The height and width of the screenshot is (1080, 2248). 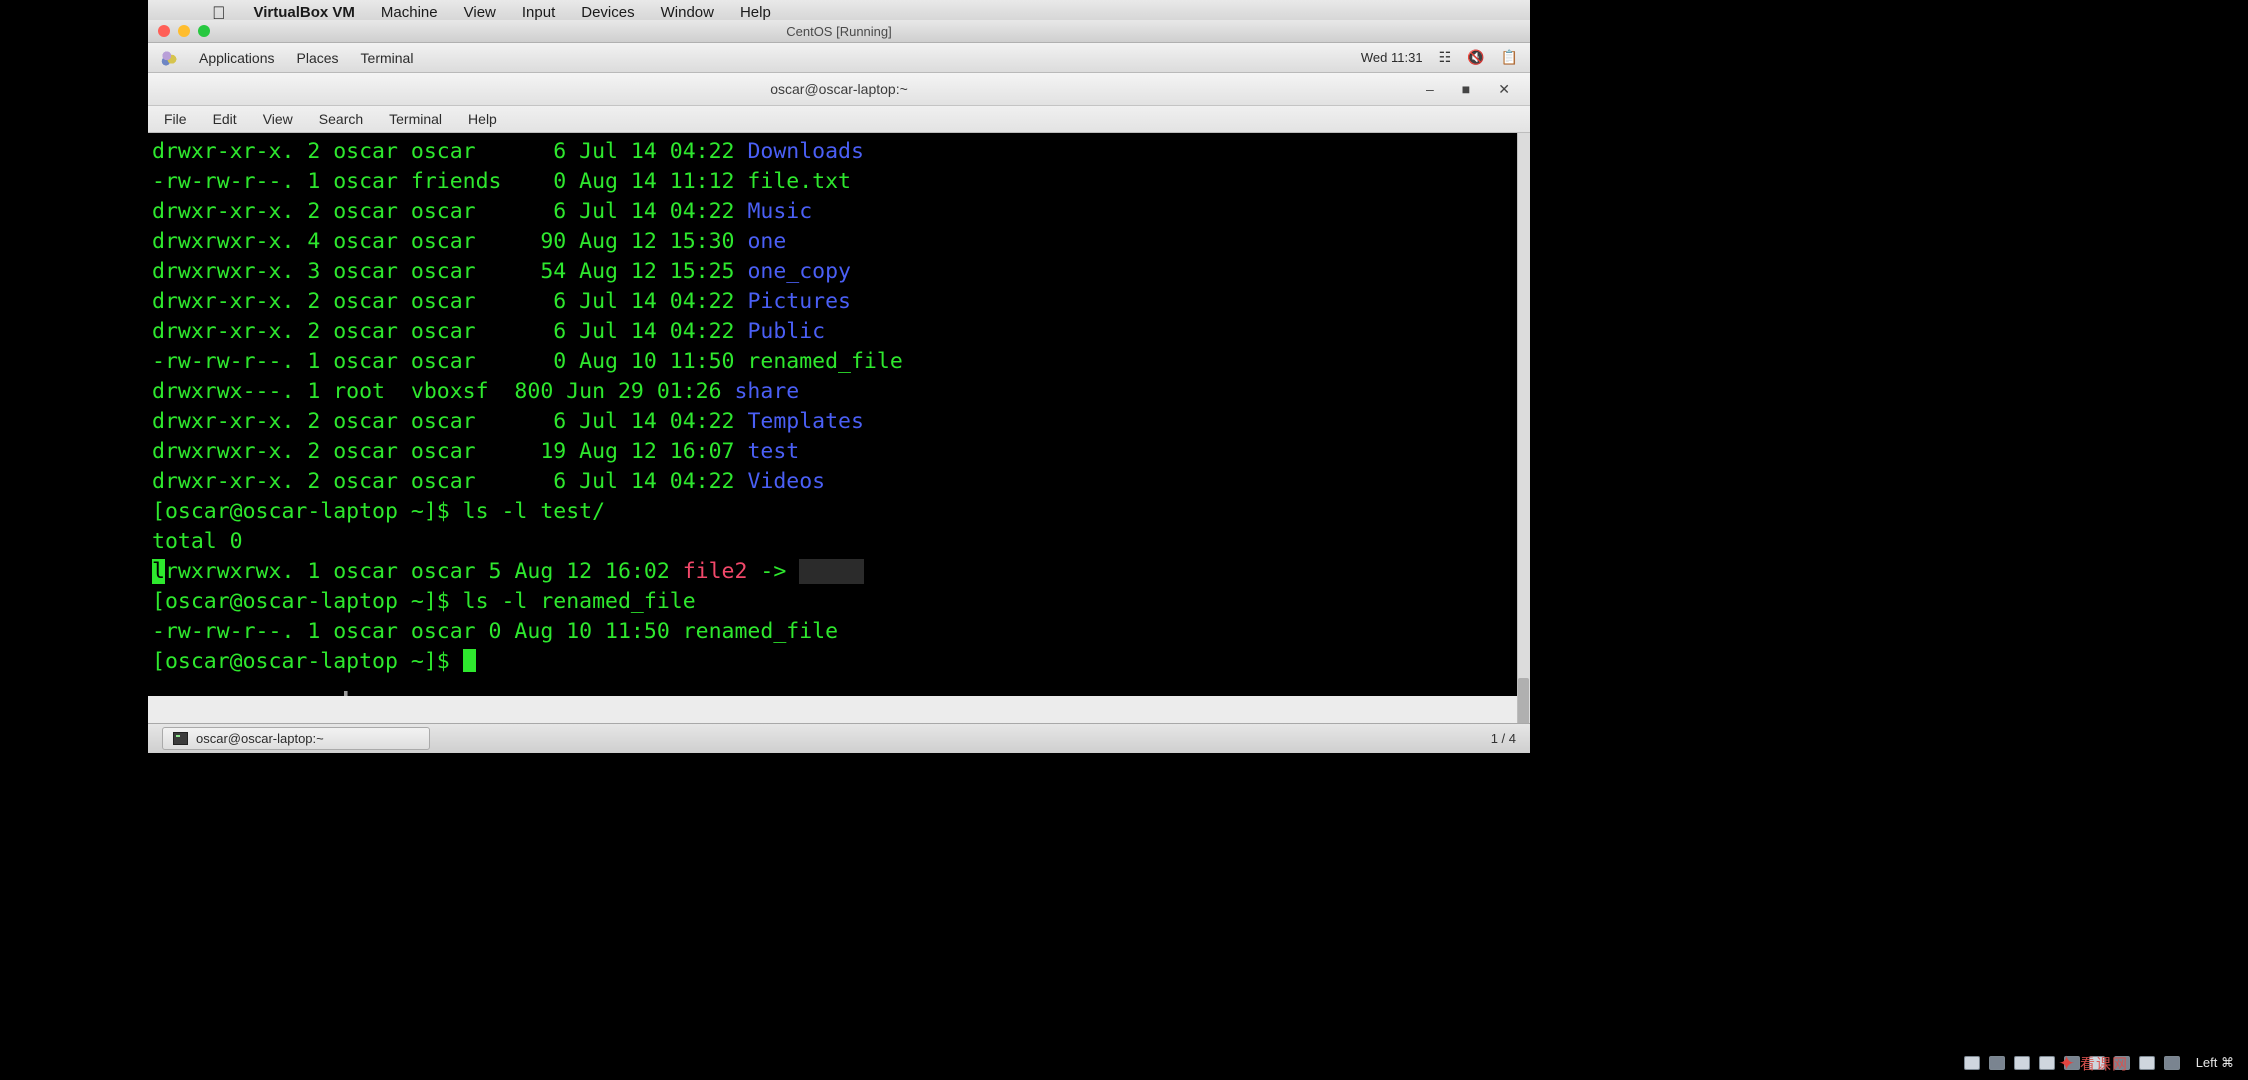 I want to click on terminal-line: [oscar@oscar-laptop ~]$, so click(x=840, y=662).